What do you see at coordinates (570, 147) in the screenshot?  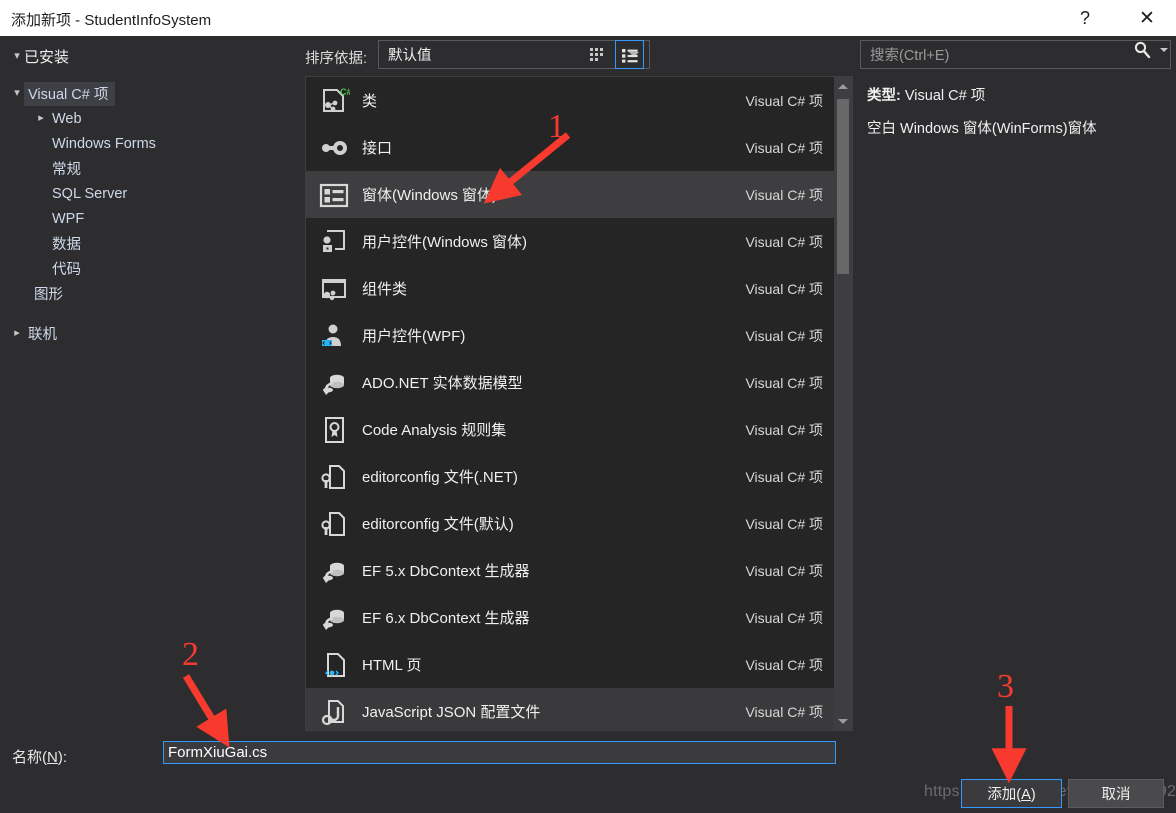 I see `list-item: 接口 Visual C# 项` at bounding box center [570, 147].